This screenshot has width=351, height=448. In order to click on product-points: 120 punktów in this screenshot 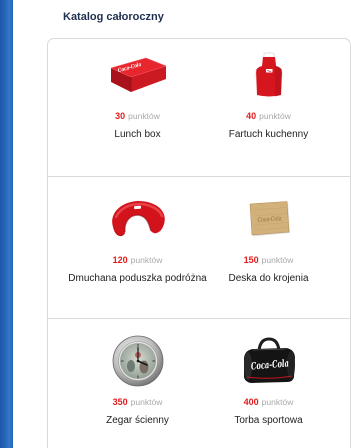, I will do `click(138, 259)`.